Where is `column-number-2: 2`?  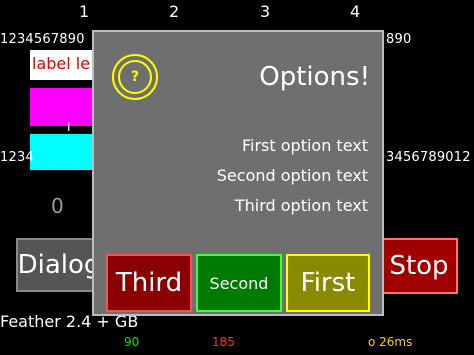 column-number-2: 2 is located at coordinates (174, 11).